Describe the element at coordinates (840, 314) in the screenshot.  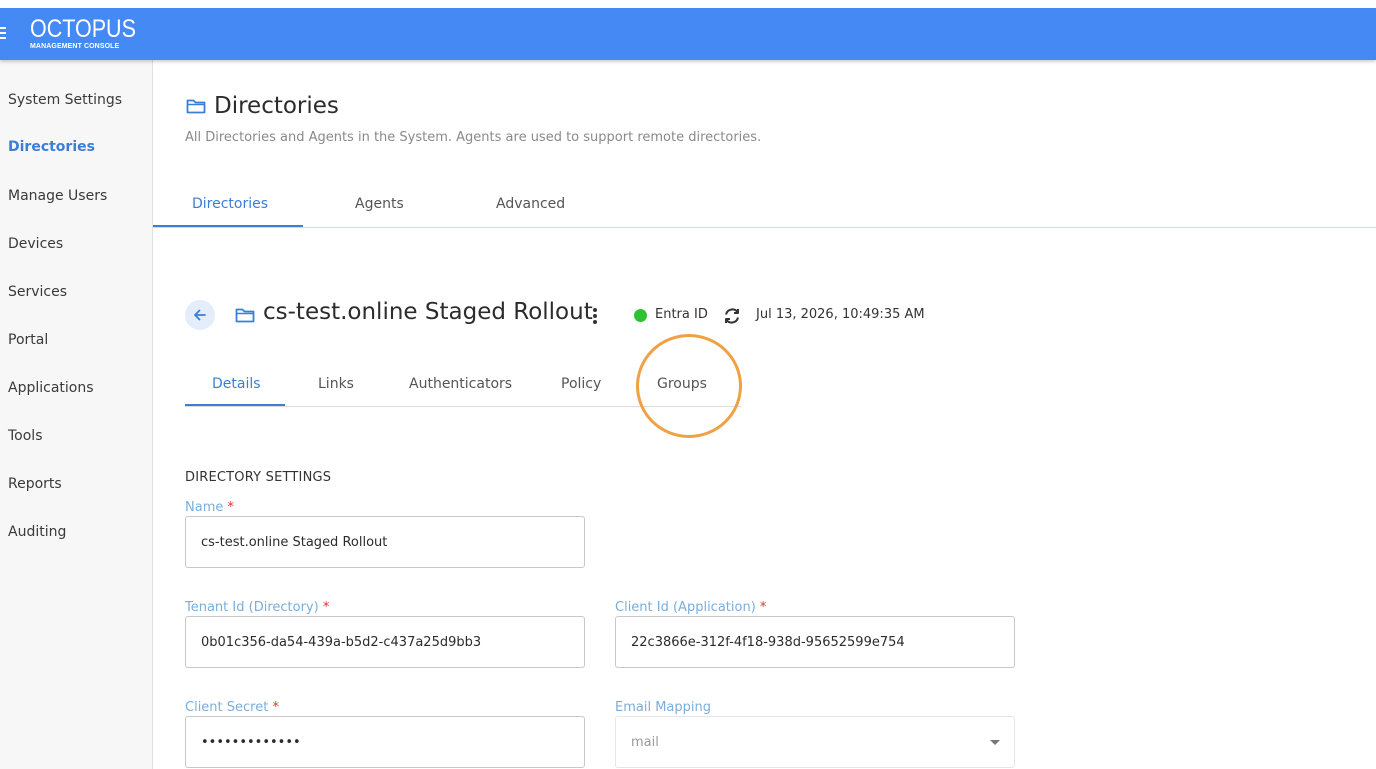
I see `last-sync-timestamp: Jul 13, 2026, 10:49:35 AM` at that location.